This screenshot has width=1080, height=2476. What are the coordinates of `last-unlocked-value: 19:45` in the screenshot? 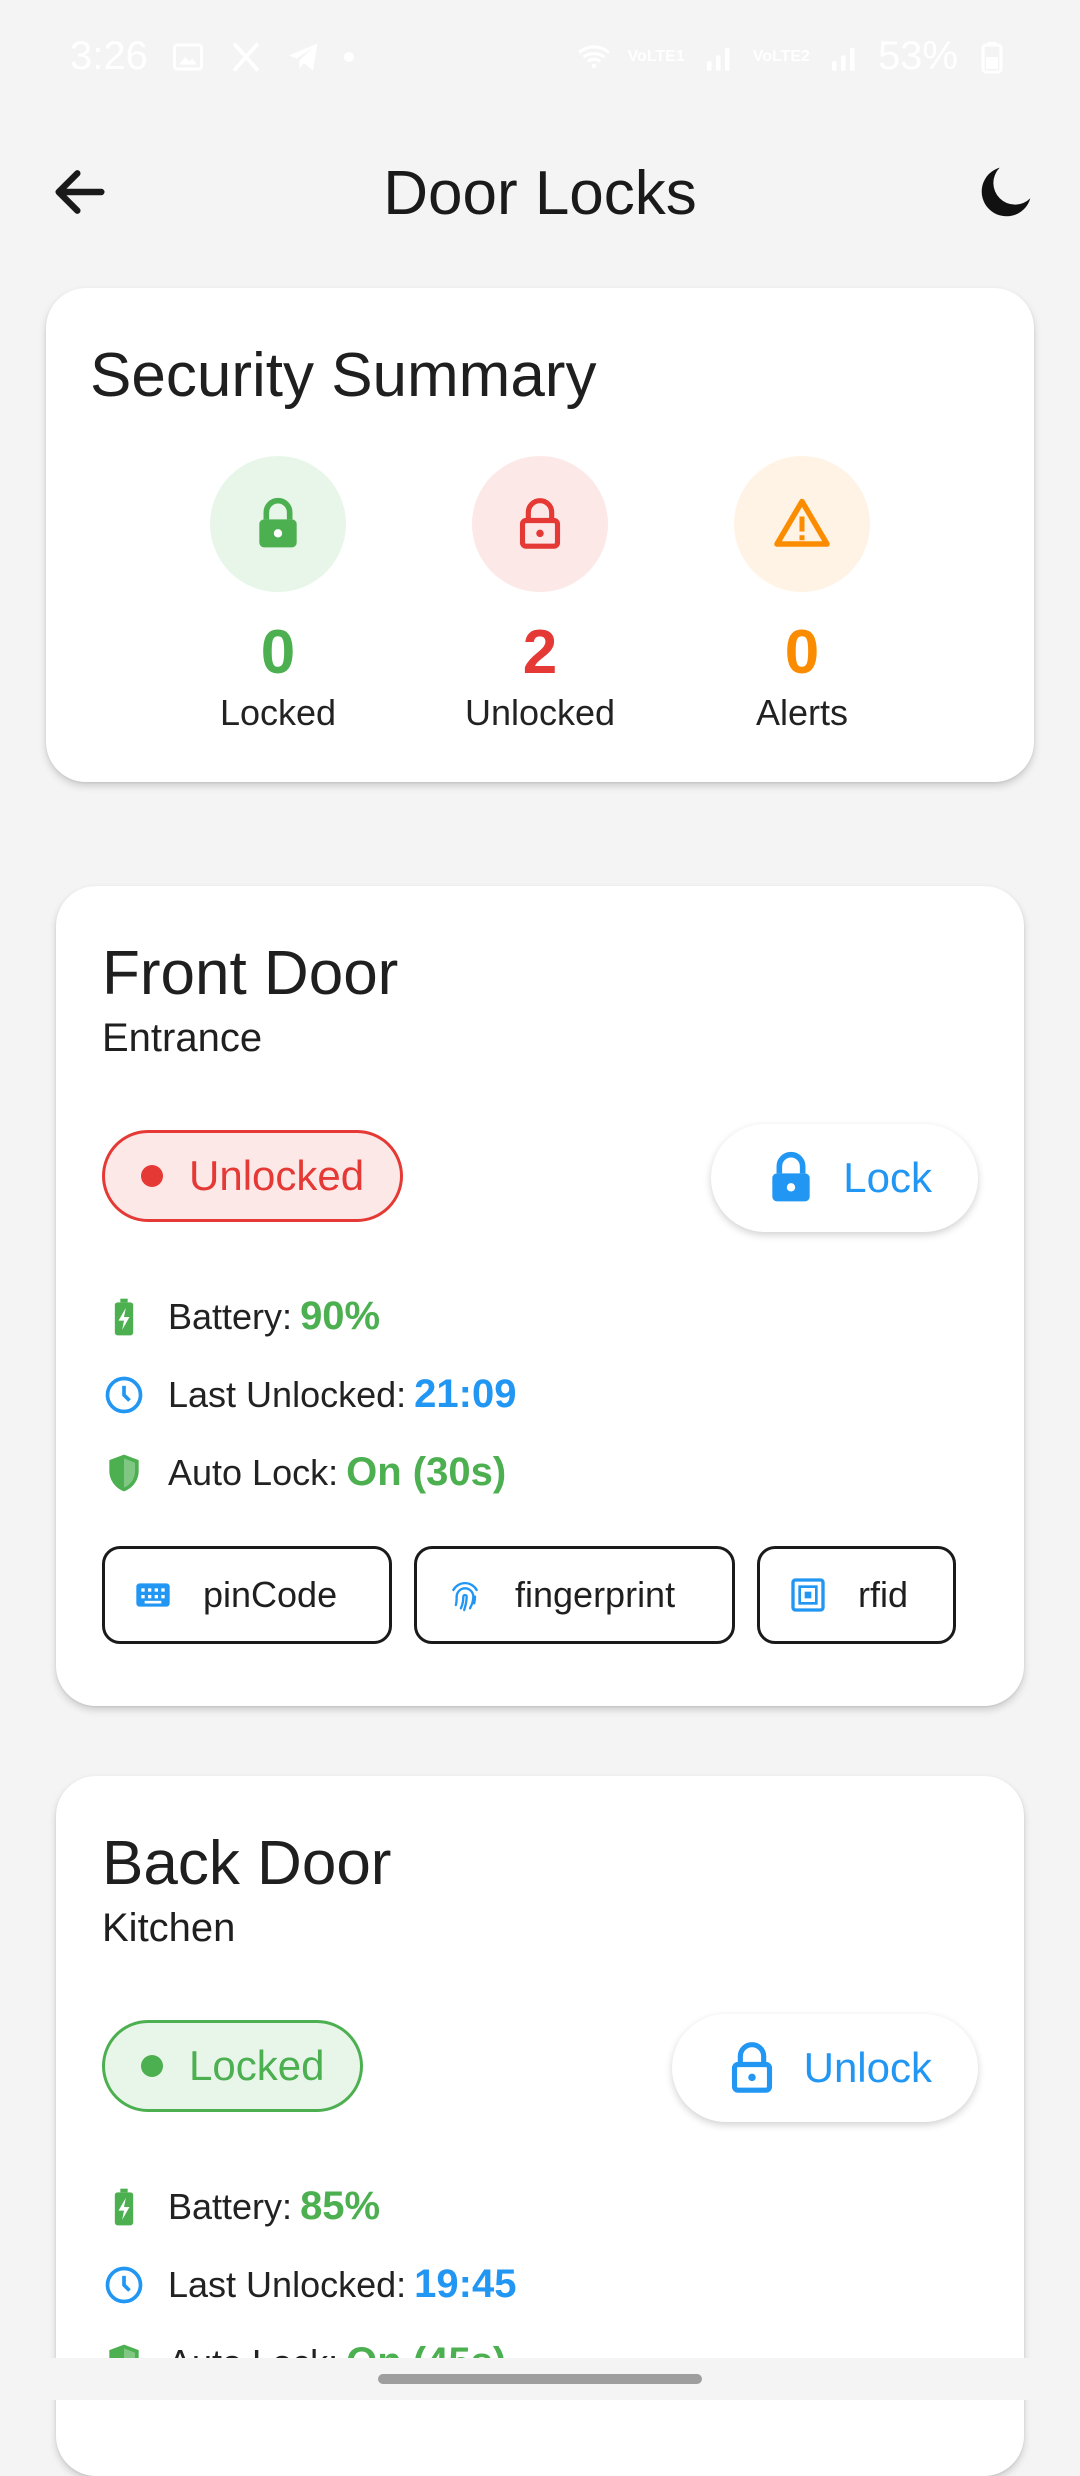 It's located at (465, 2284).